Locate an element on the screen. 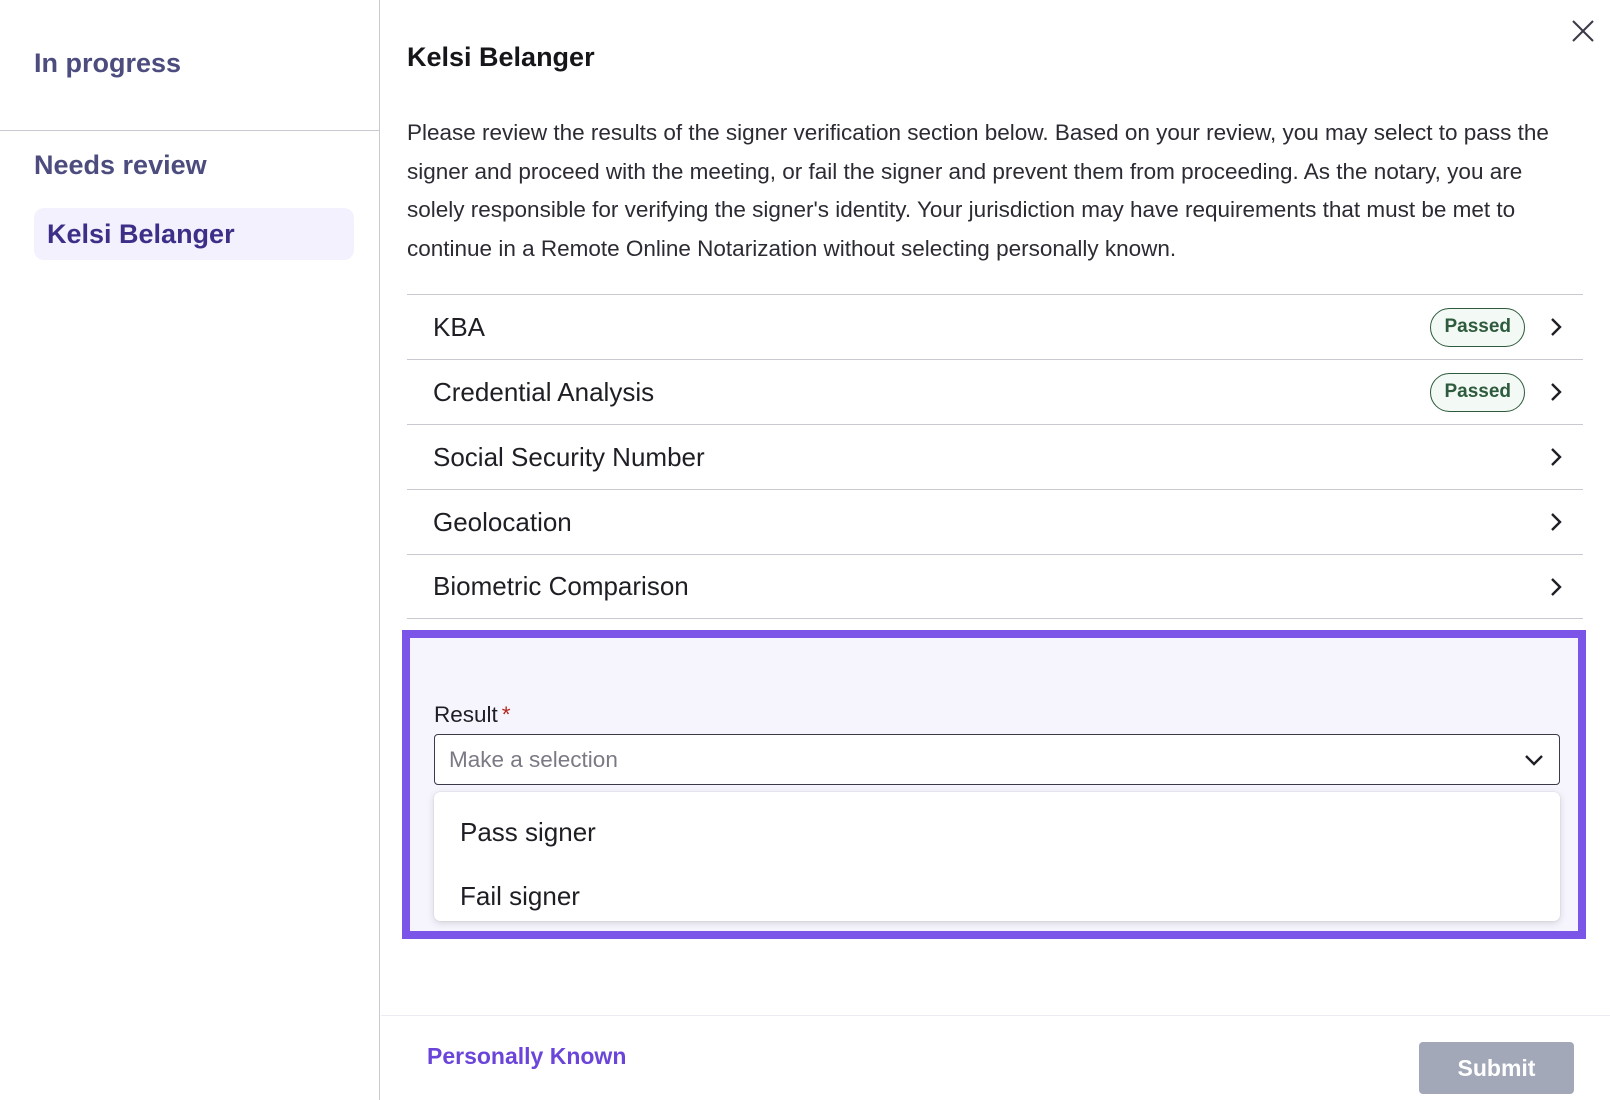  section-label: Social Security Number is located at coordinates (569, 456).